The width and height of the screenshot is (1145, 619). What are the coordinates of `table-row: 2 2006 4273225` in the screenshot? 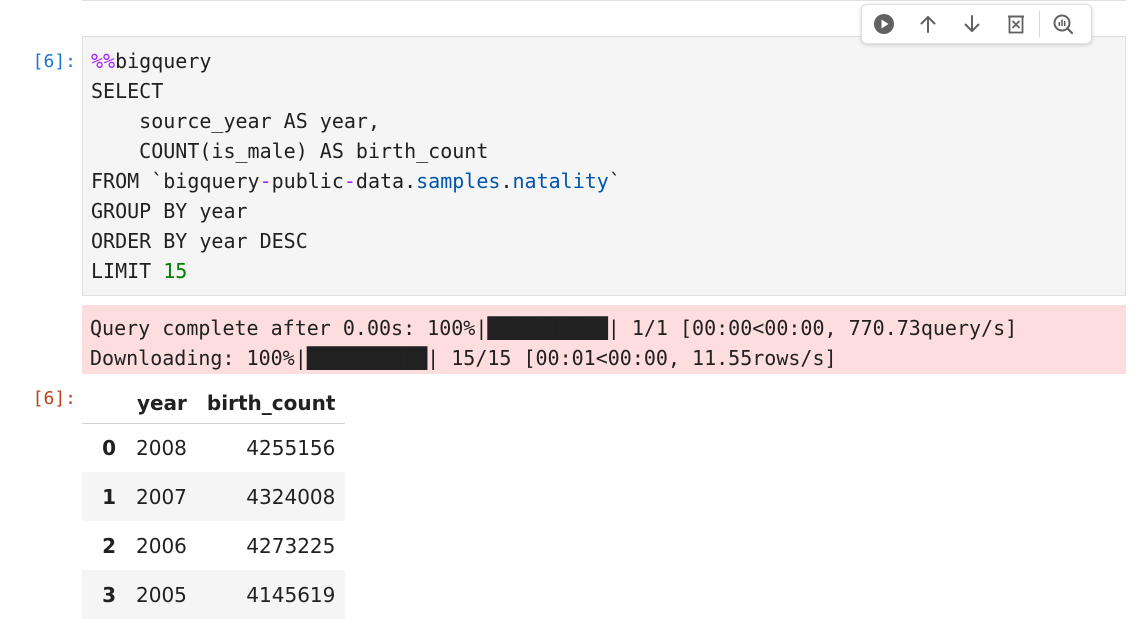 It's located at (213, 545).